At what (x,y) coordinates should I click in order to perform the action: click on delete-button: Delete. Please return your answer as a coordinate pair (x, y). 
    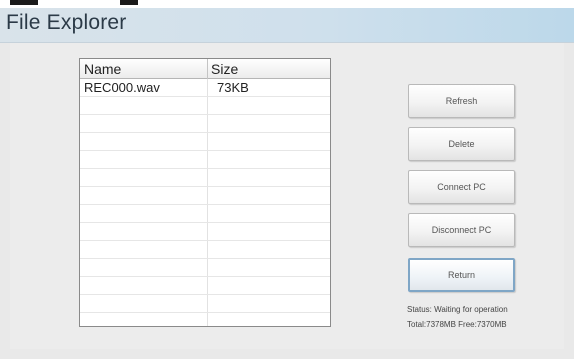
    Looking at the image, I should click on (461, 144).